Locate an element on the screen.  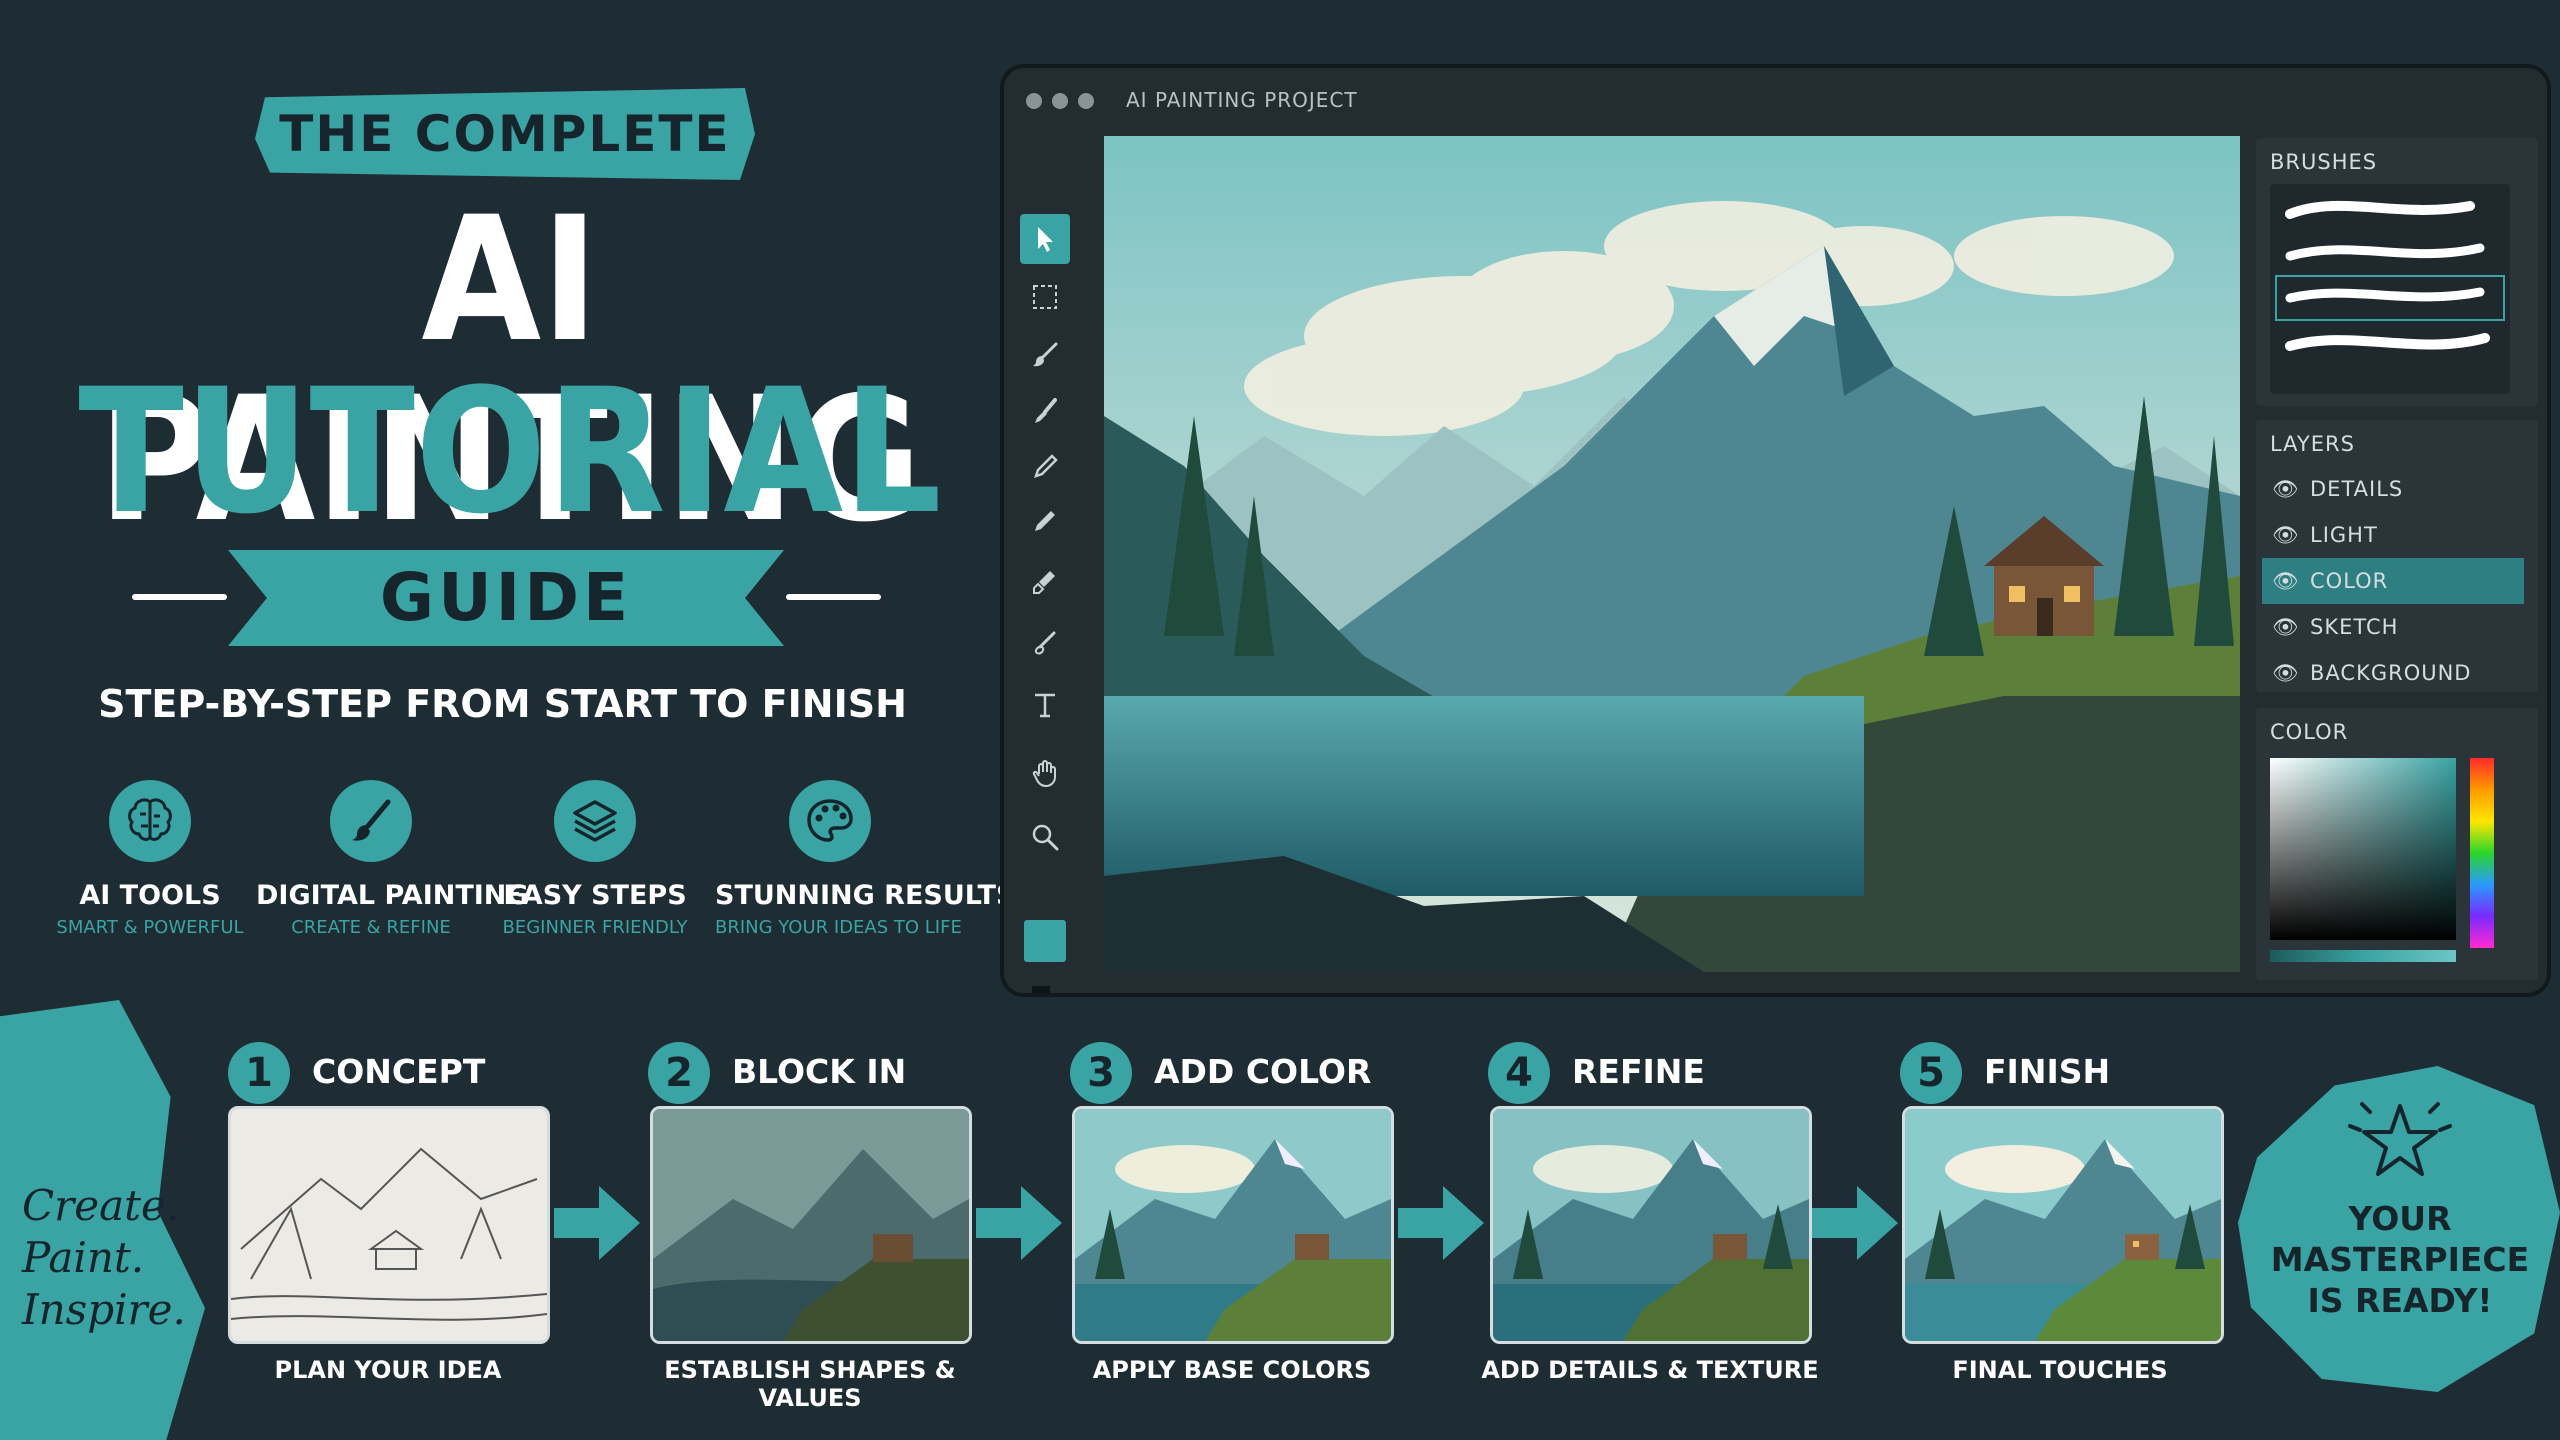
step-label: ADD COLOR is located at coordinates (1263, 1071).